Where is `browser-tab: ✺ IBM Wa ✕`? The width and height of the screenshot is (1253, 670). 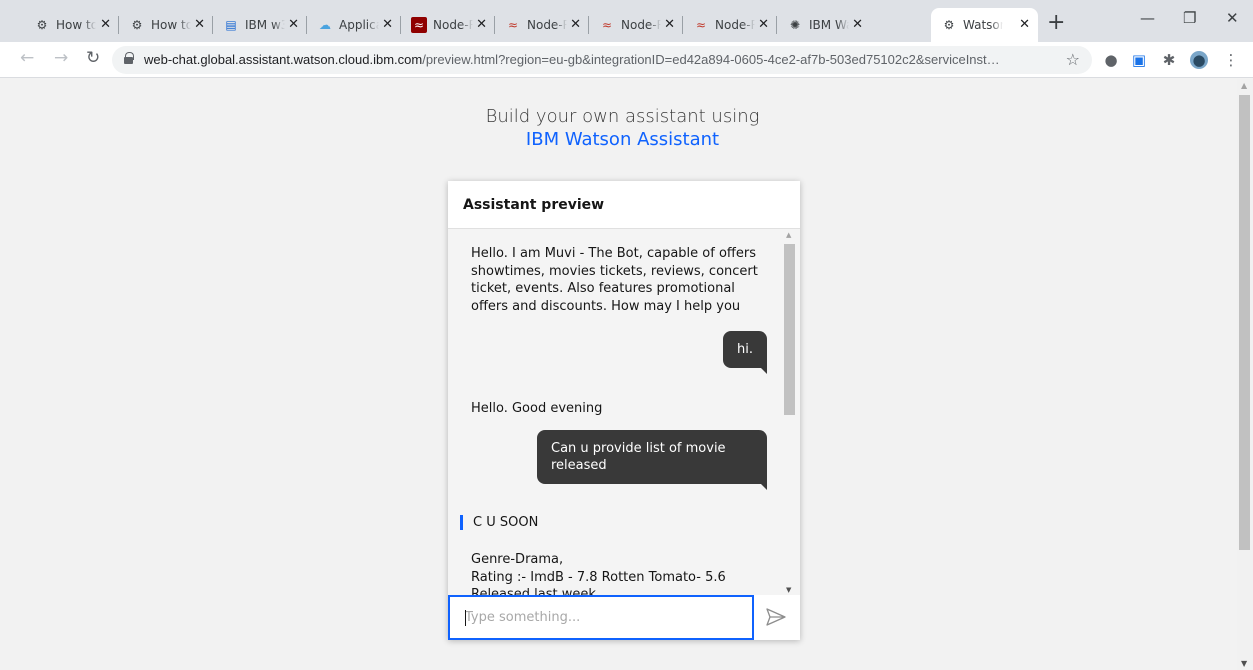
browser-tab: ✺ IBM Wa ✕ is located at coordinates (854, 25).